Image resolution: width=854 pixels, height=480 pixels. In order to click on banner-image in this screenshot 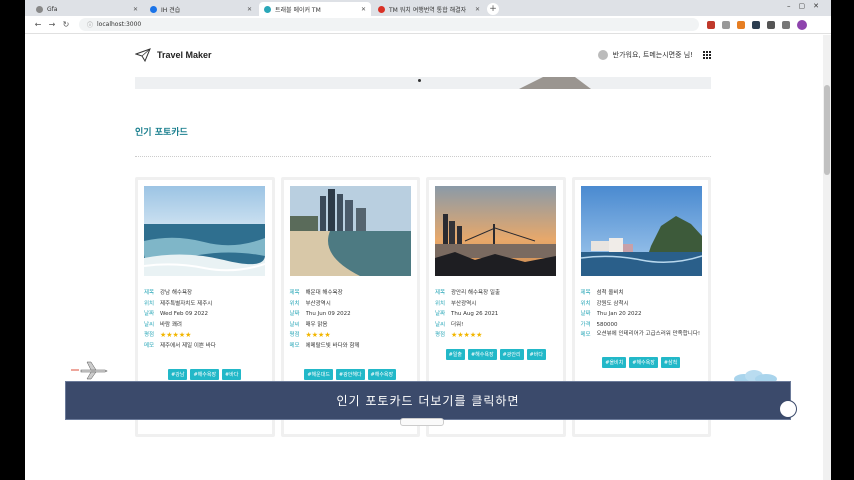, I will do `click(555, 83)`.